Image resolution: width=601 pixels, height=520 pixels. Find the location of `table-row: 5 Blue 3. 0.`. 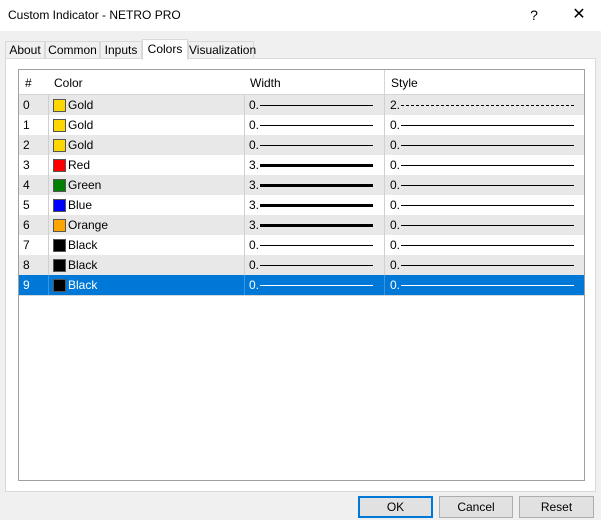

table-row: 5 Blue 3. 0. is located at coordinates (301, 205).